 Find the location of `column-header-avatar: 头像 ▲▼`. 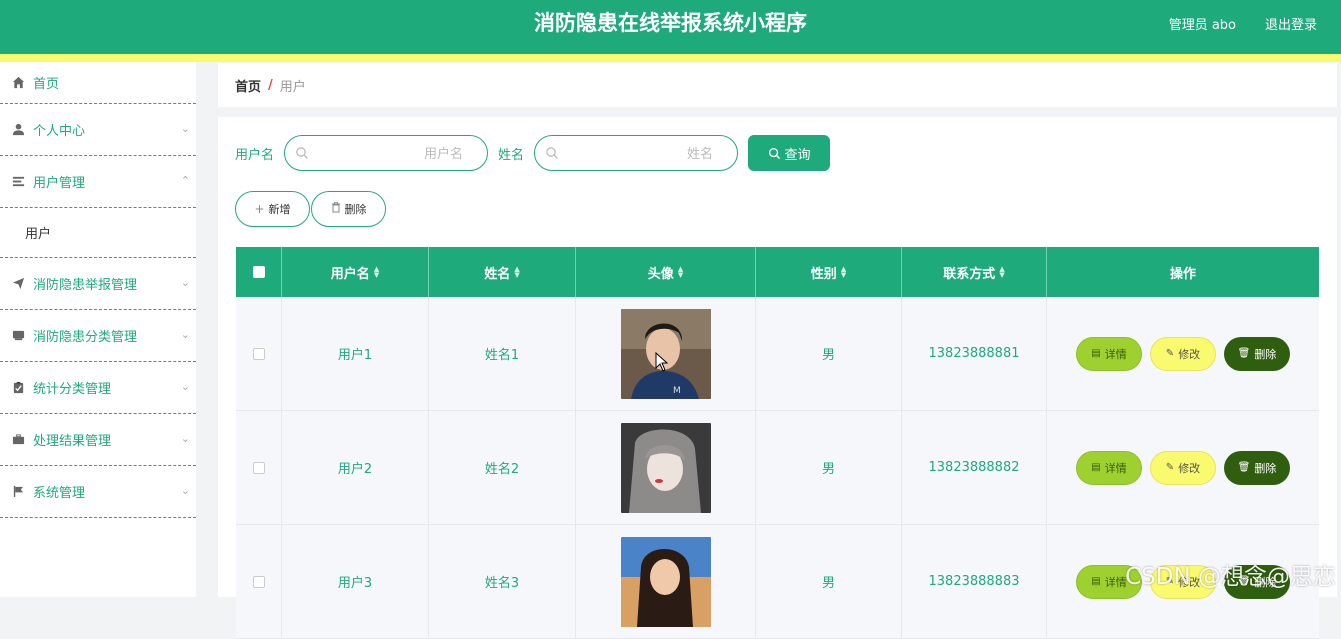

column-header-avatar: 头像 ▲▼ is located at coordinates (666, 272).